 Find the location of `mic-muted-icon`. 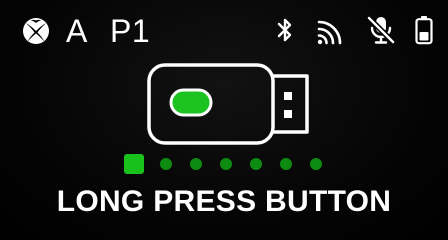

mic-muted-icon is located at coordinates (381, 30).